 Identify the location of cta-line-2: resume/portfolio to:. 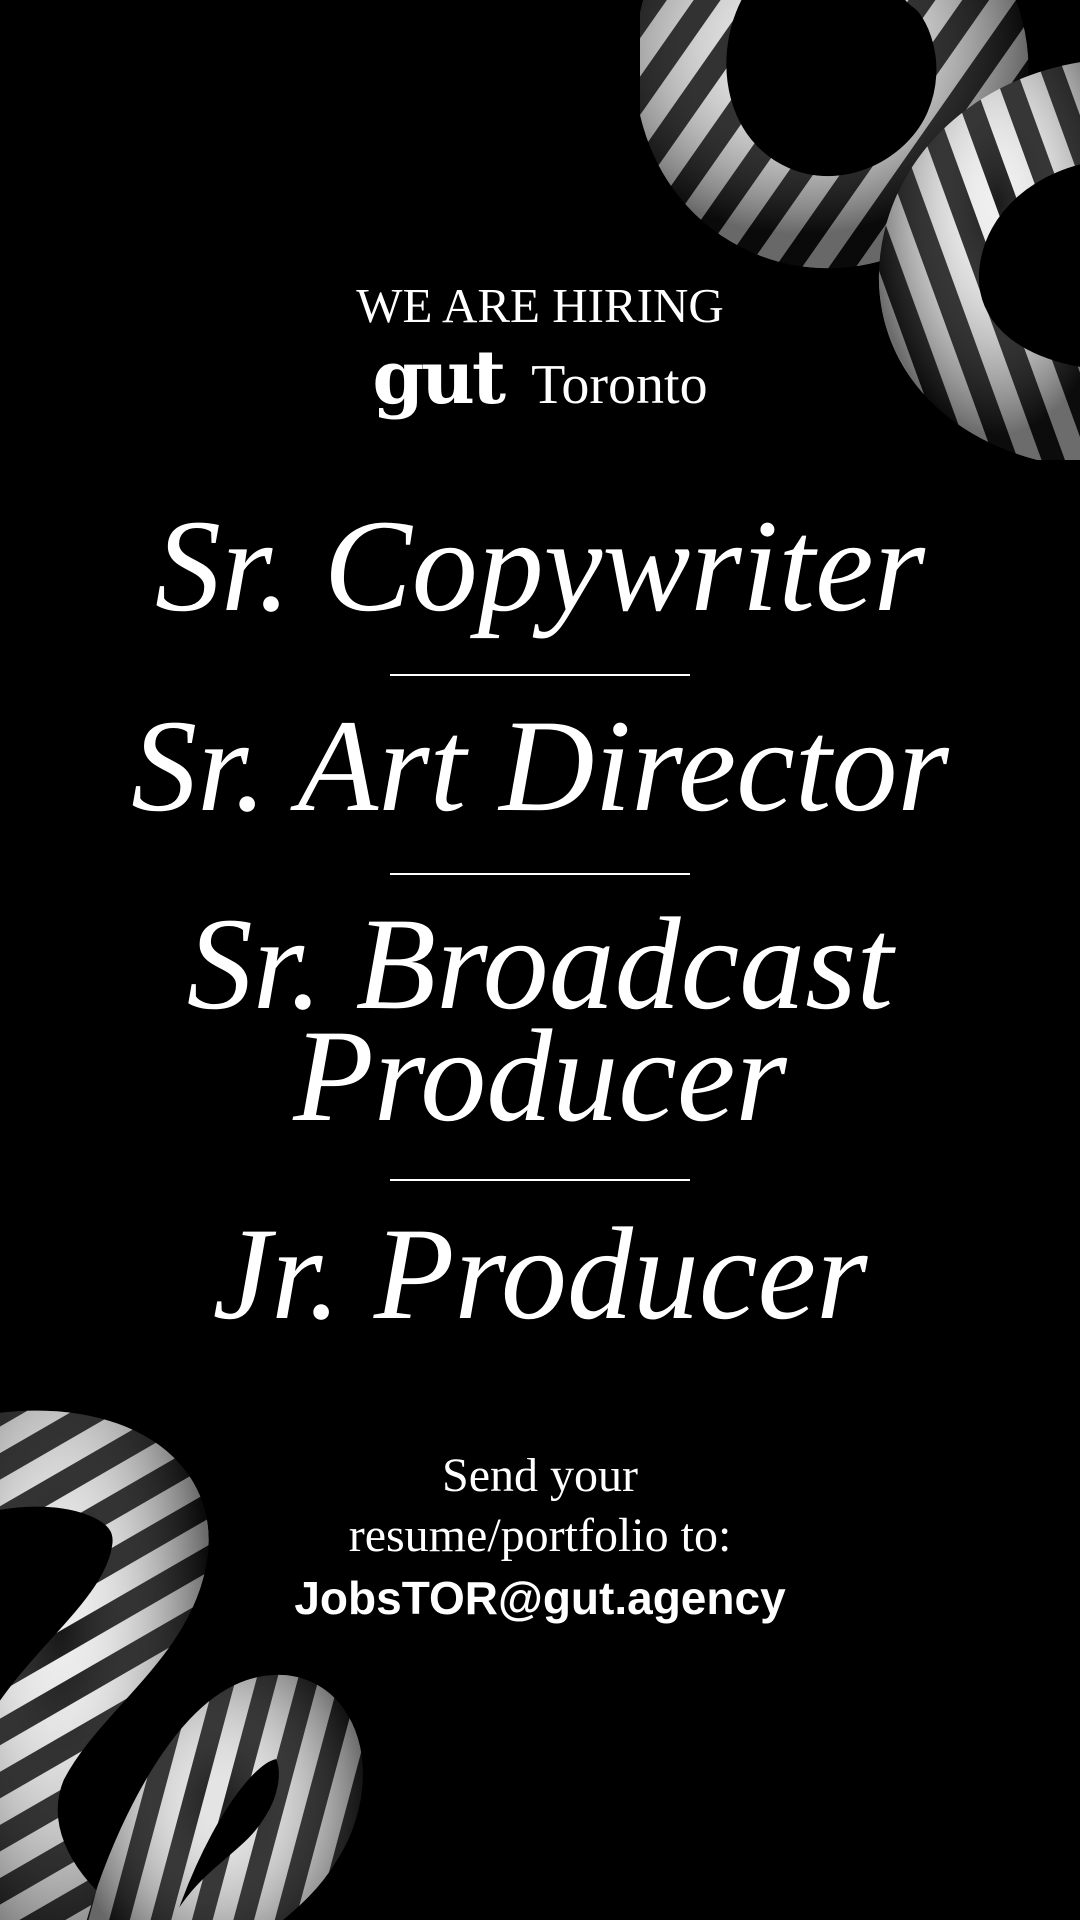
(540, 1535).